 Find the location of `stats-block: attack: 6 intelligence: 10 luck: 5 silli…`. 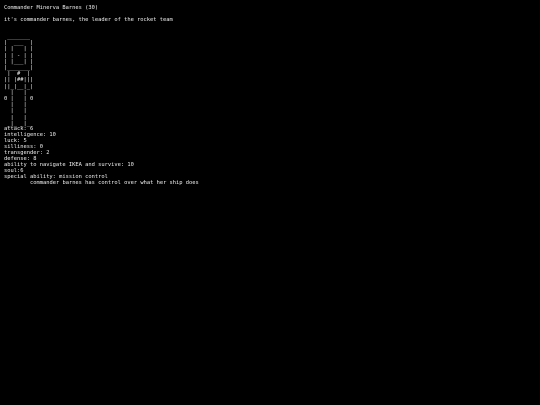

stats-block: attack: 6 intelligence: 10 luck: 5 silli… is located at coordinates (101, 156).